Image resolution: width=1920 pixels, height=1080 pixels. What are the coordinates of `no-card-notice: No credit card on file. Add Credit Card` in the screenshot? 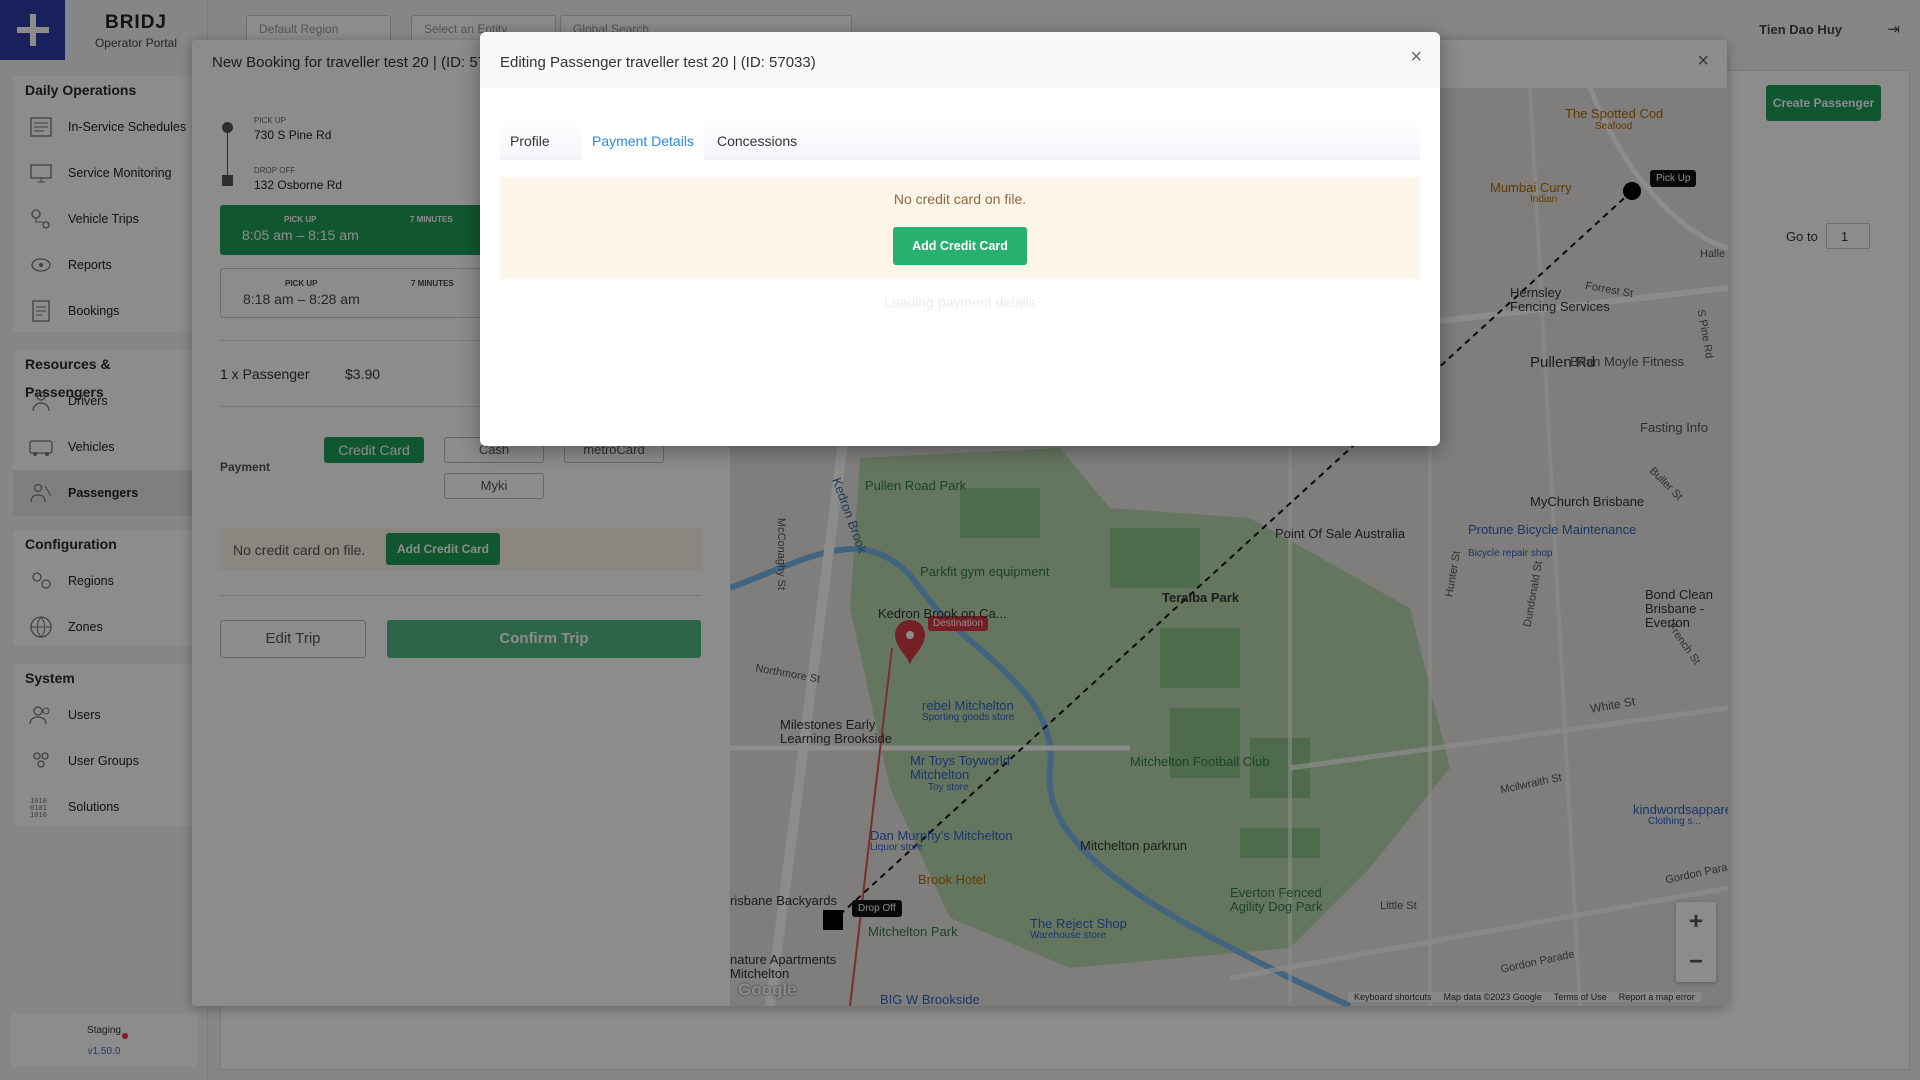 It's located at (960, 228).